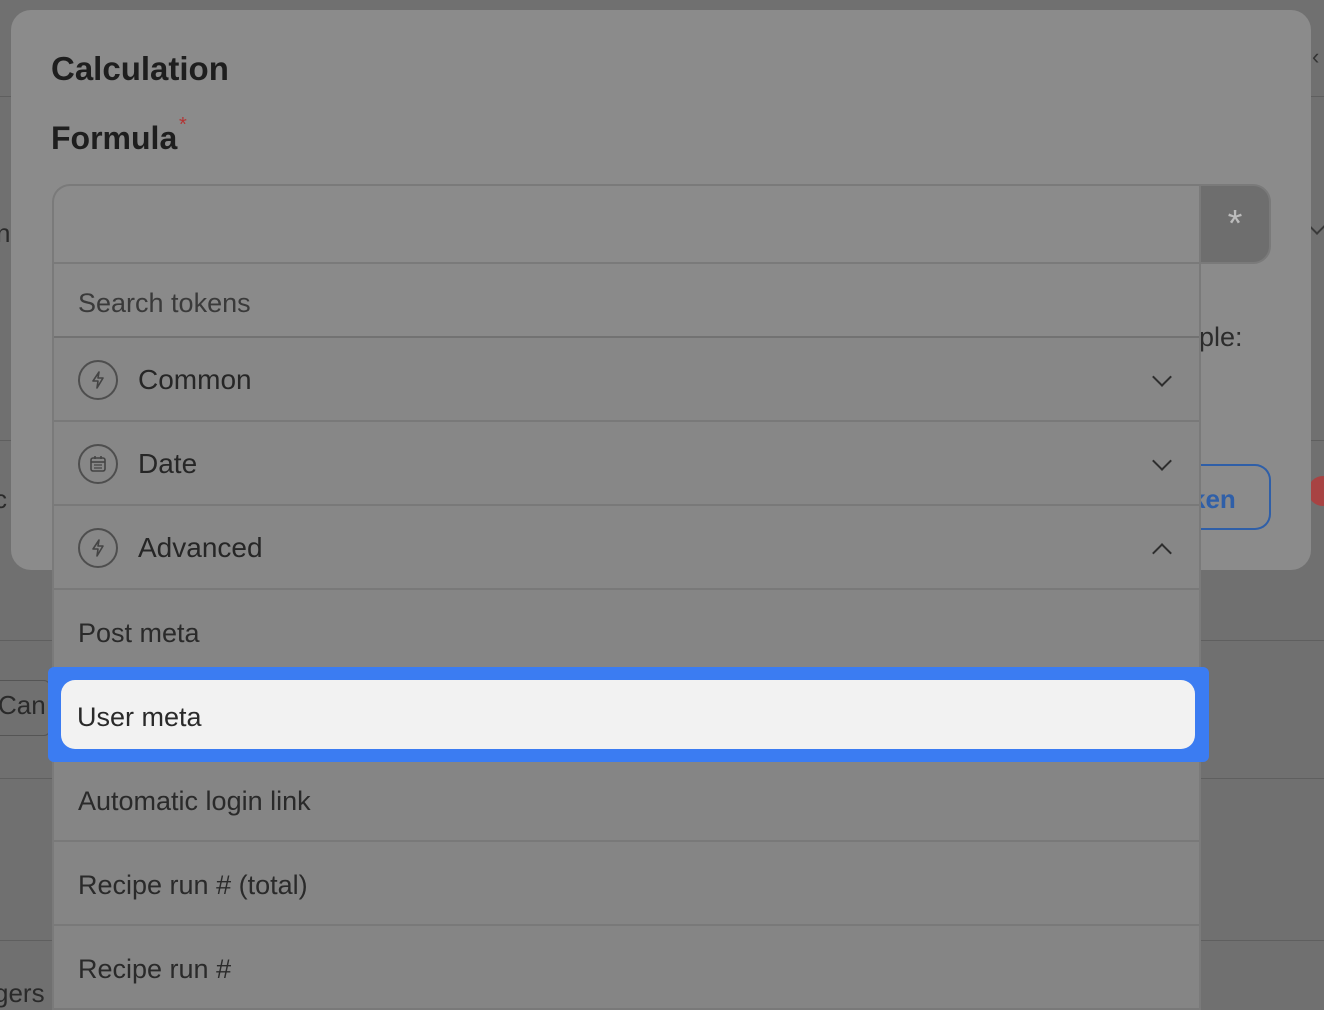 This screenshot has height=1010, width=1324. Describe the element at coordinates (5, 233) in the screenshot. I see `bg-text-fragment: n` at that location.